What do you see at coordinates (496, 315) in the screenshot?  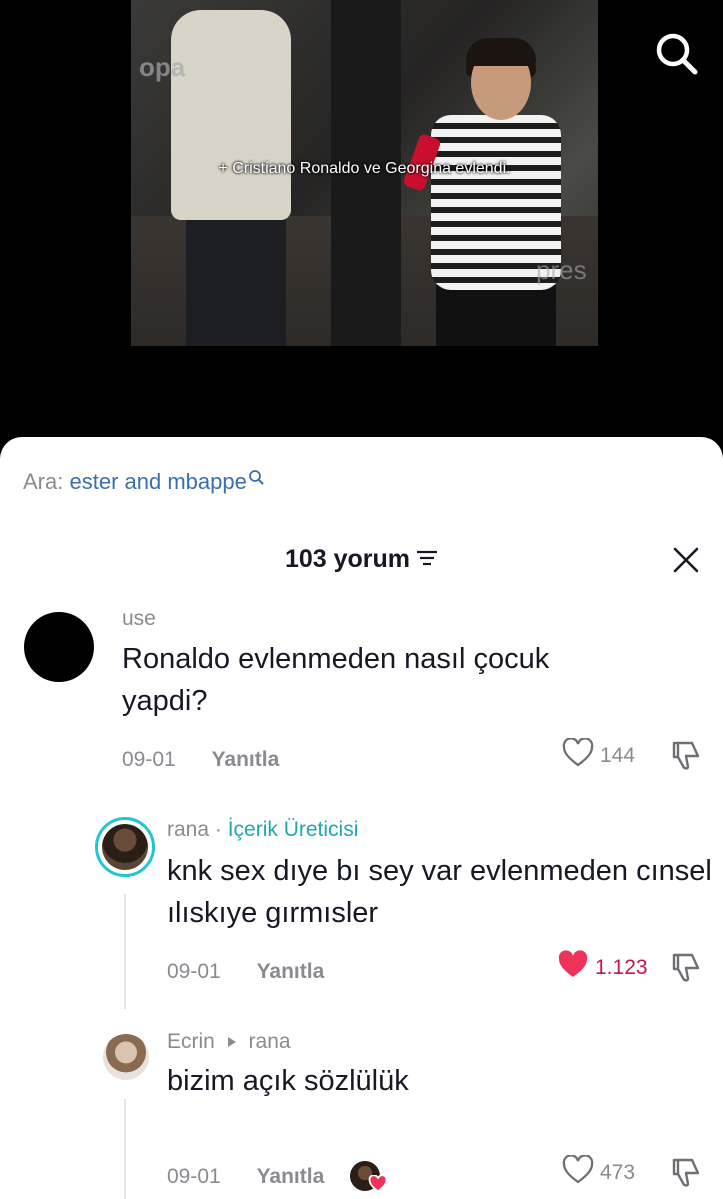 I see `video-person-right-legs` at bounding box center [496, 315].